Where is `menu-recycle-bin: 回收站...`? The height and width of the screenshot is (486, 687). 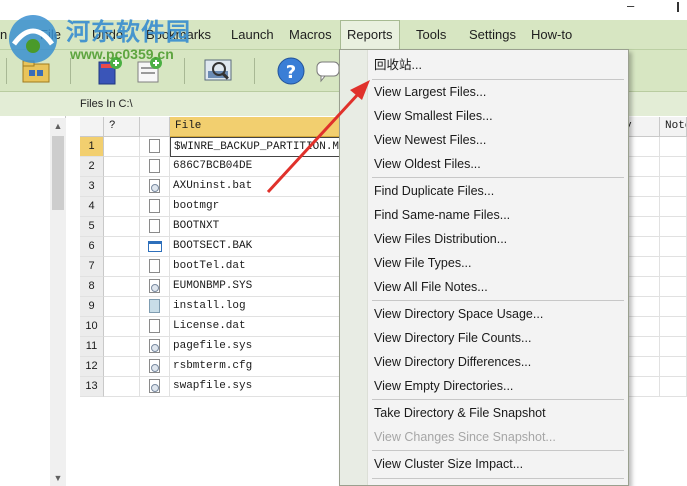 menu-recycle-bin: 回收站... is located at coordinates (398, 65).